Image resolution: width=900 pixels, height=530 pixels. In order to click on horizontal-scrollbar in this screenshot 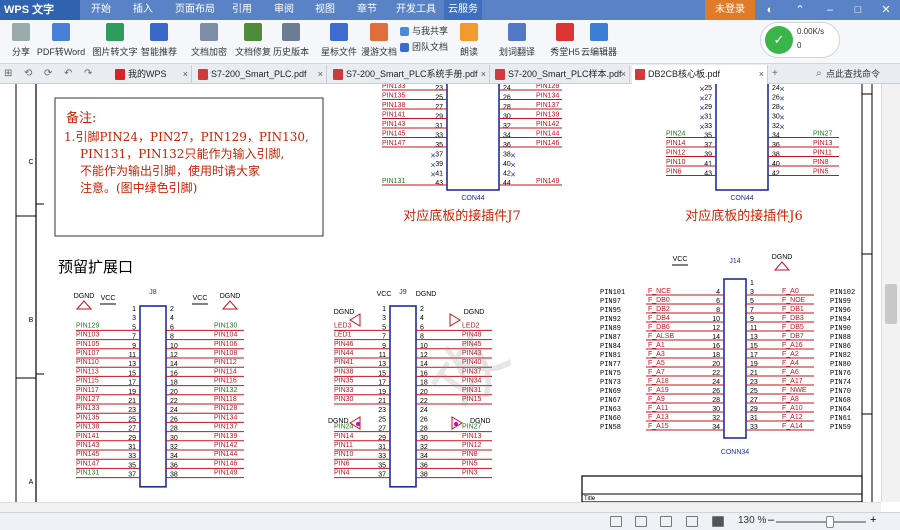, I will do `click(440, 507)`.